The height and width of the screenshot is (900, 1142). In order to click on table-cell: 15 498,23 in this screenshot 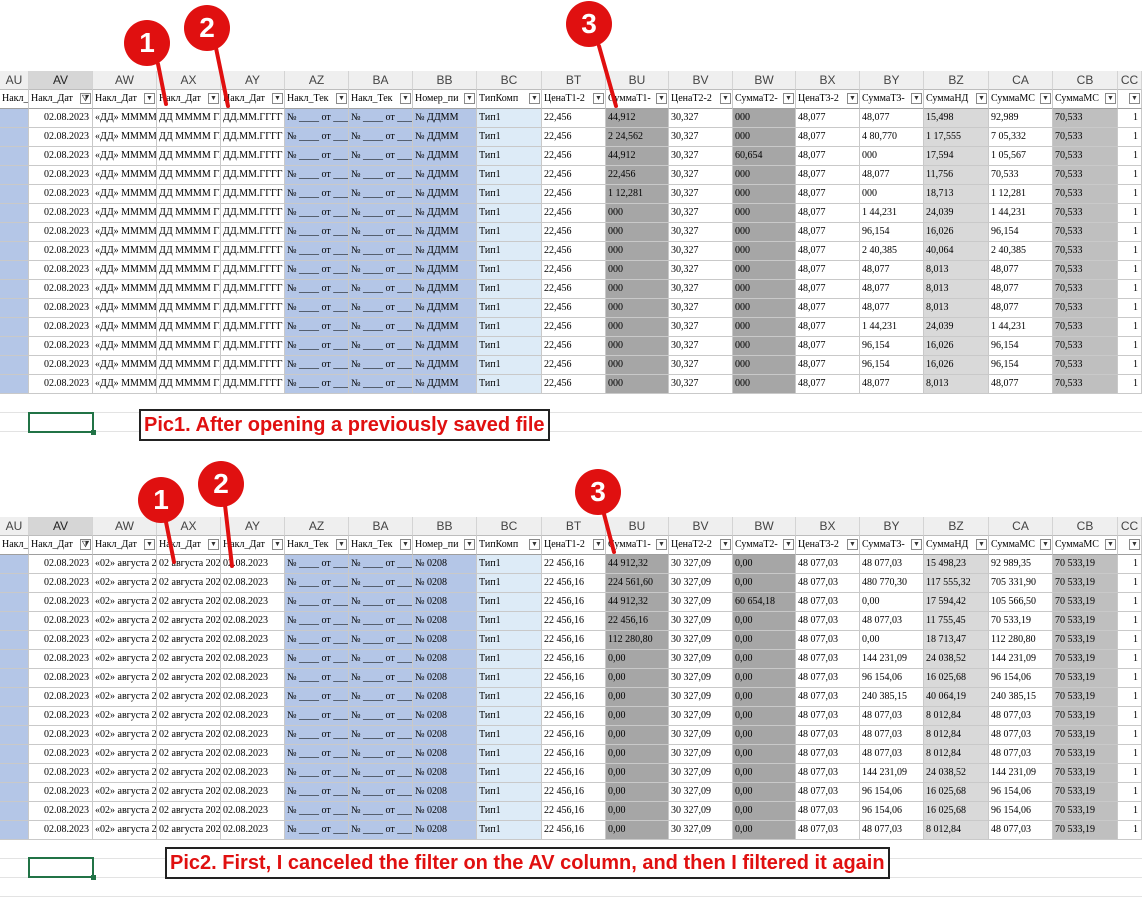, I will do `click(956, 564)`.